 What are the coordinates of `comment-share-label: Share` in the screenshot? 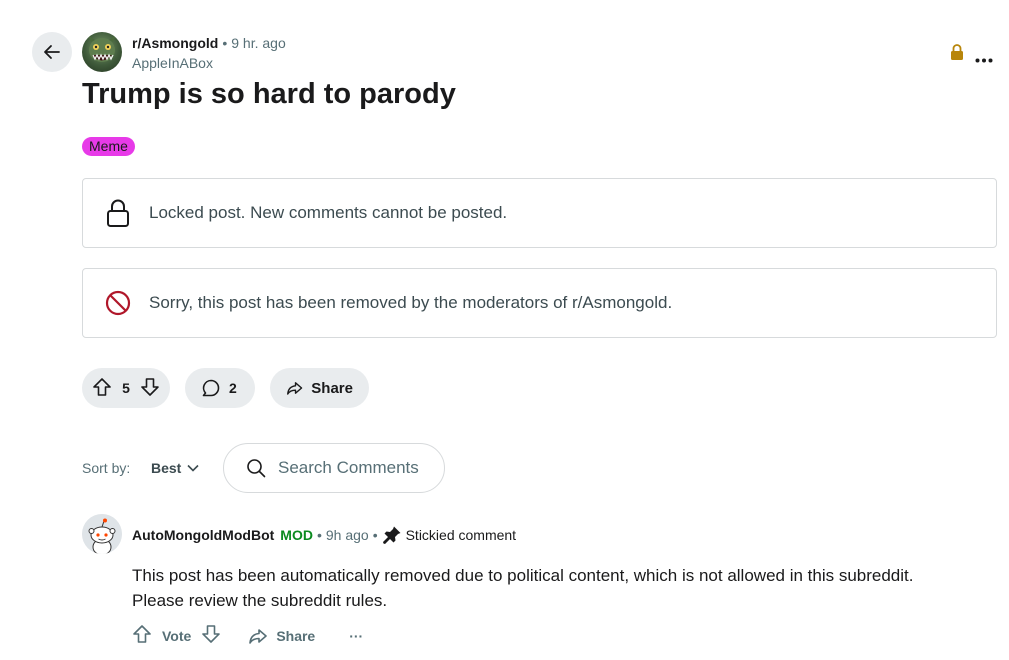 It's located at (296, 635).